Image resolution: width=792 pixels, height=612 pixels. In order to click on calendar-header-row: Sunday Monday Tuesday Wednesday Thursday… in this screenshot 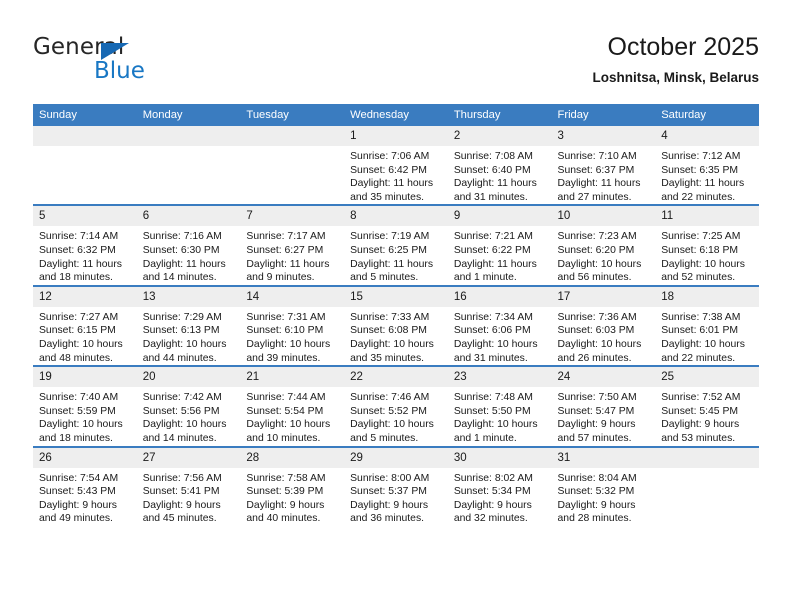, I will do `click(396, 115)`.